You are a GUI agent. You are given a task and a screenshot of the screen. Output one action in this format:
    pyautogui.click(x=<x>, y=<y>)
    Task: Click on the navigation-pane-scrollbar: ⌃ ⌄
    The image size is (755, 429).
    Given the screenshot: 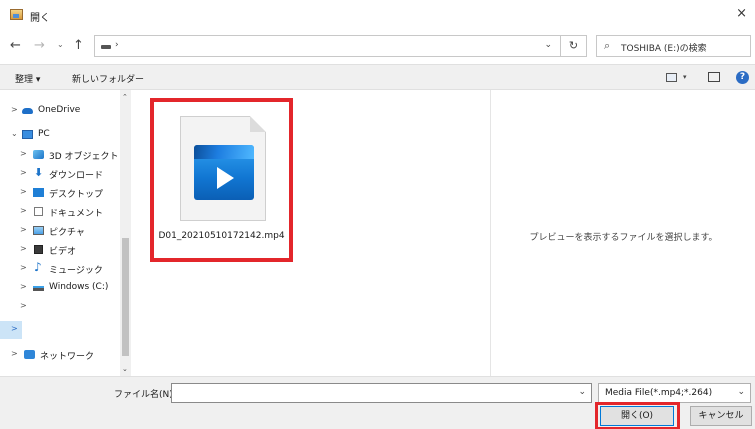 What is the action you would take?
    pyautogui.click(x=125, y=233)
    